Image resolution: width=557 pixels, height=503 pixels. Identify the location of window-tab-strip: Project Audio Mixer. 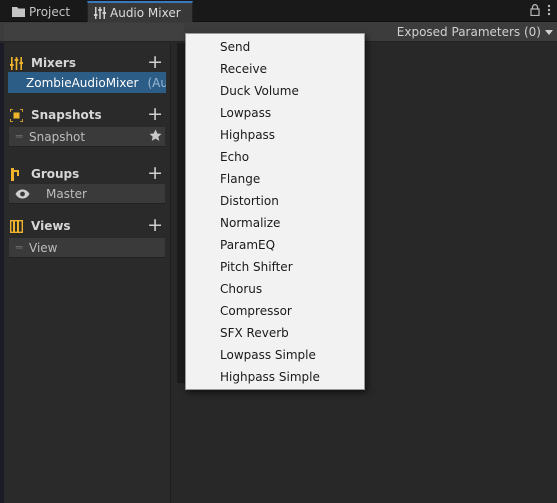
(278, 11).